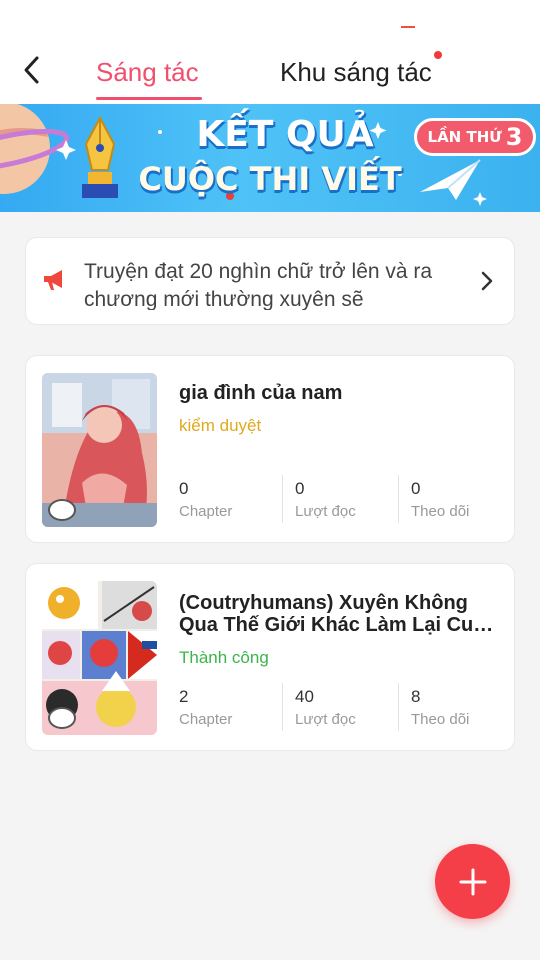  I want to click on stat-reads: 0 Lượt đọc, so click(345, 500).